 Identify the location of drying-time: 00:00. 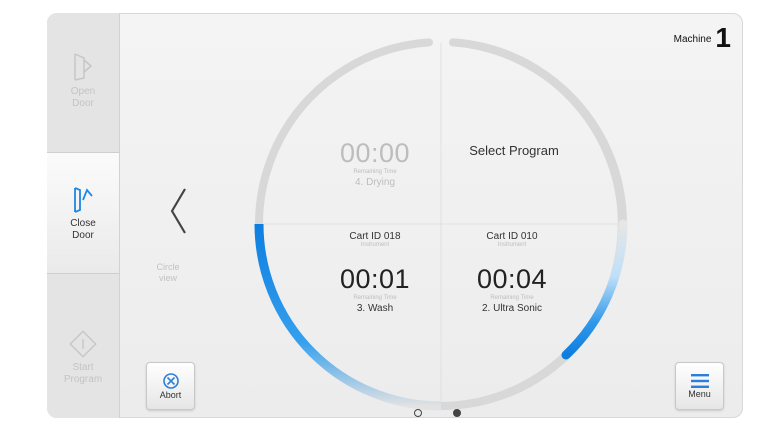
(375, 153).